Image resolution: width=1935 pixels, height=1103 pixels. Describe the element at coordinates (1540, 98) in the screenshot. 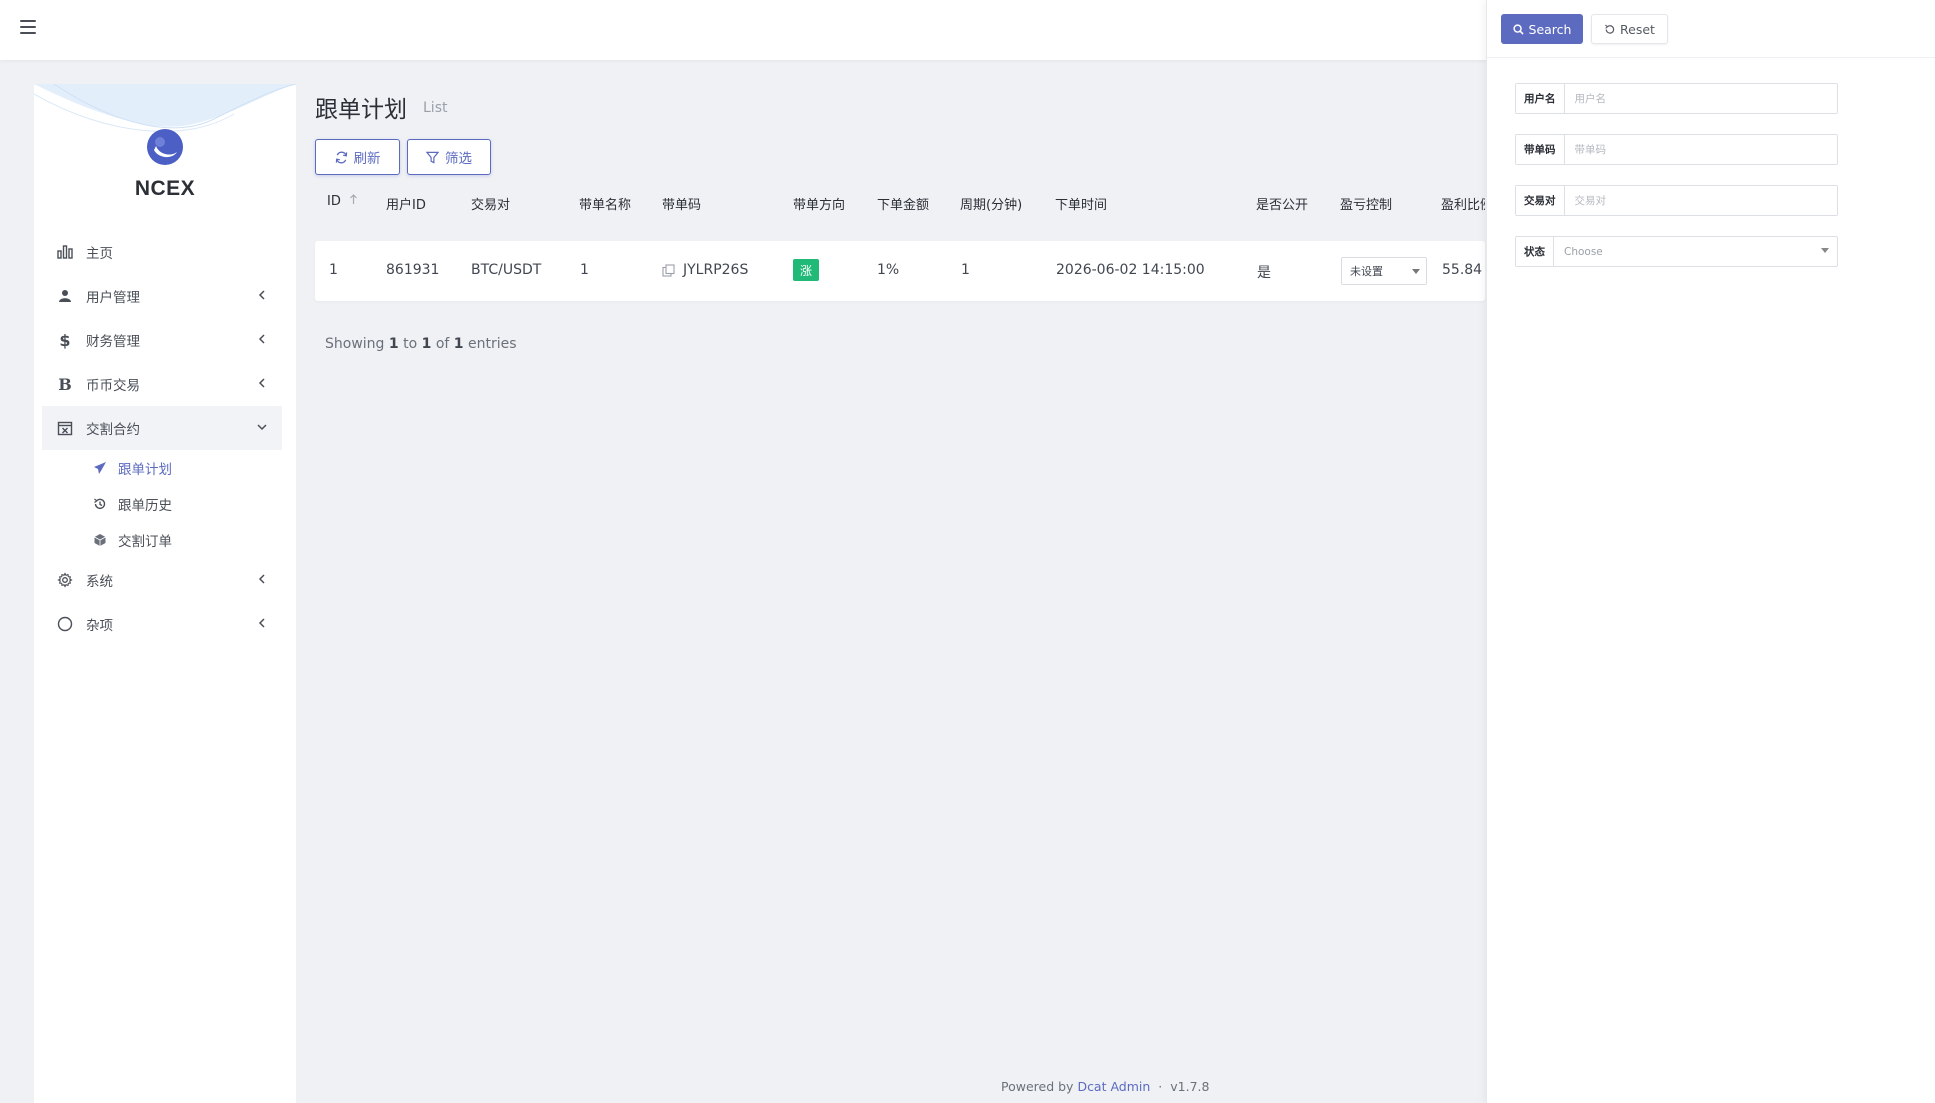

I see `filter-label-username: 用户名` at that location.